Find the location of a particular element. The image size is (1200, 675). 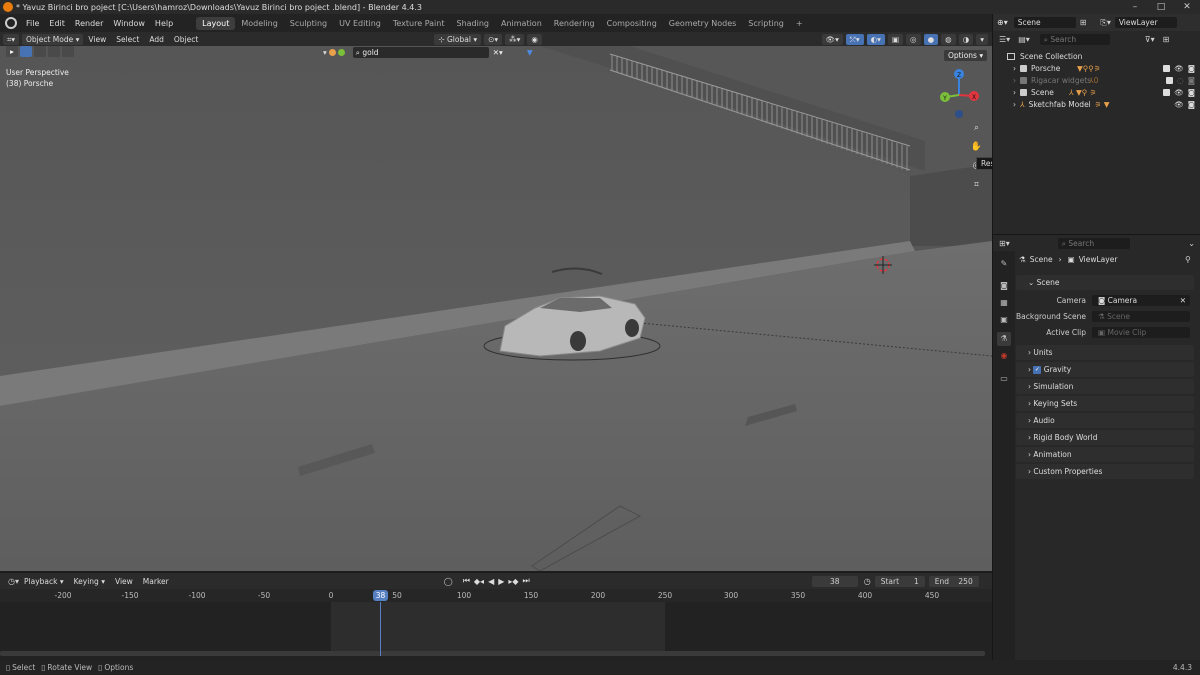

workspace-tab-scripting: Scripting is located at coordinates (766, 23).